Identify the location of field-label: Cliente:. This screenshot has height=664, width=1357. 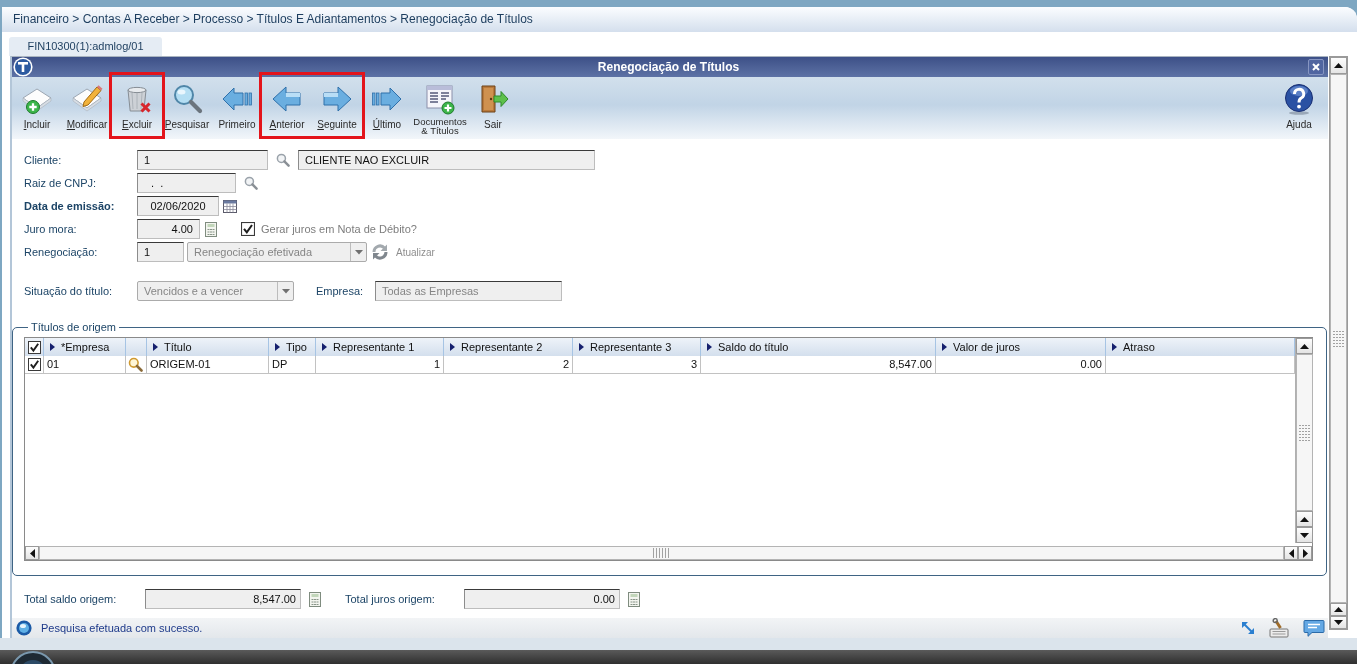
(43, 160).